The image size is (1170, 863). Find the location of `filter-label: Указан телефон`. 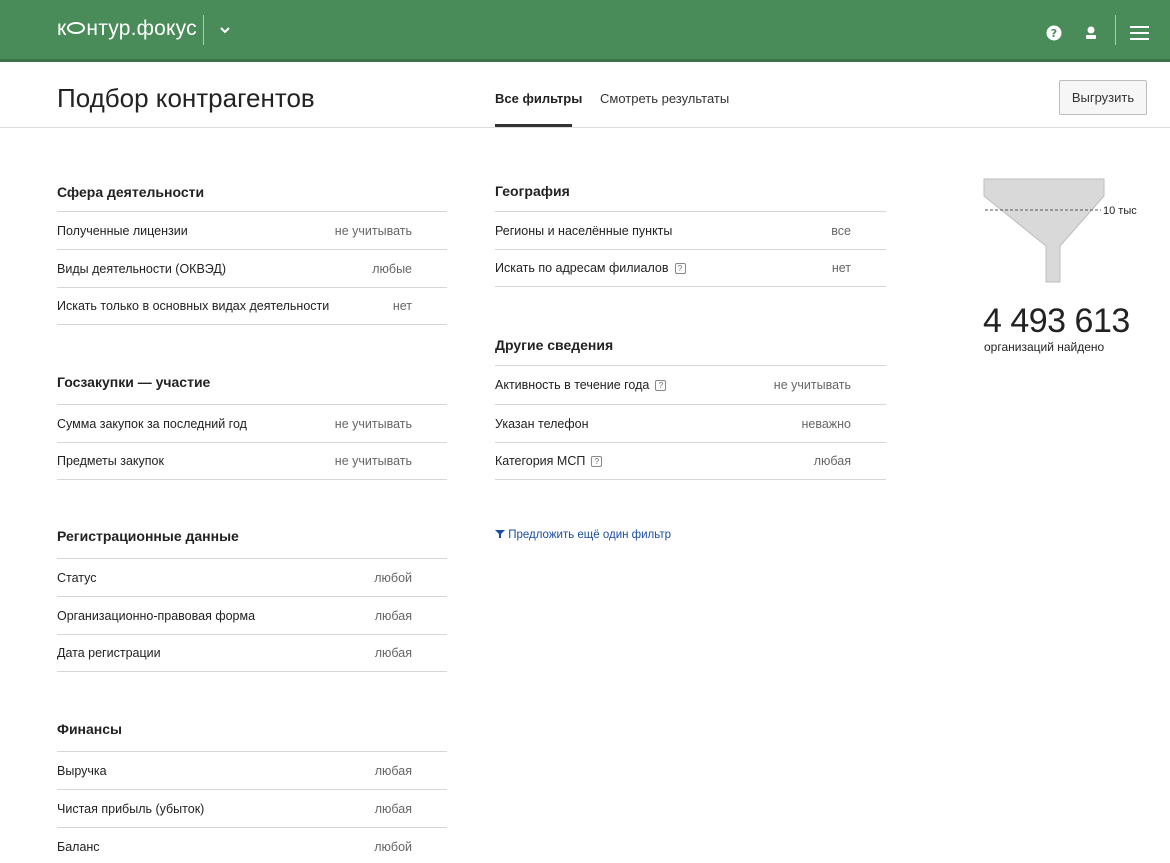

filter-label: Указан телефон is located at coordinates (542, 423).